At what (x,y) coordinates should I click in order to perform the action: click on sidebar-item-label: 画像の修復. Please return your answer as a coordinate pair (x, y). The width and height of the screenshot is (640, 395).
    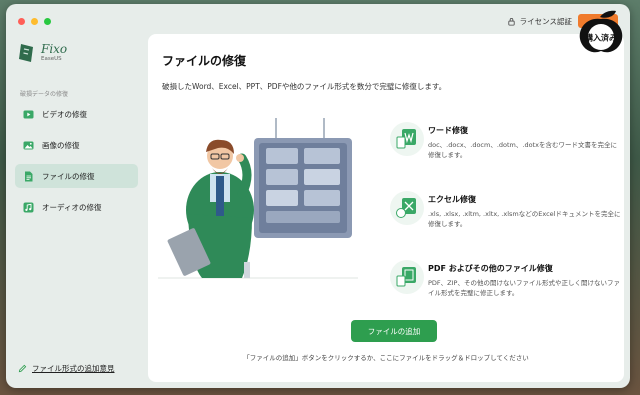
    Looking at the image, I should click on (61, 145).